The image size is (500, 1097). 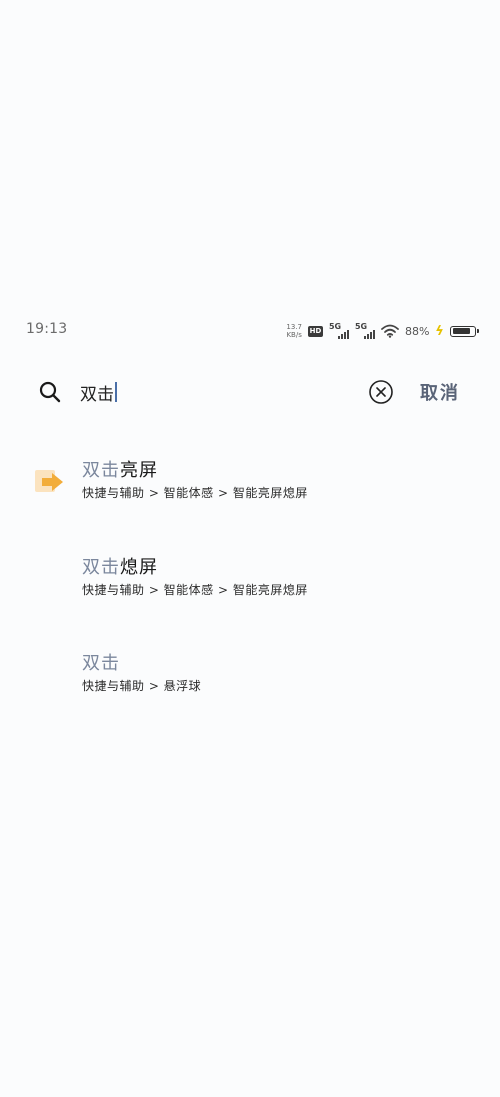 I want to click on search-query-text: 双击, so click(x=97, y=394).